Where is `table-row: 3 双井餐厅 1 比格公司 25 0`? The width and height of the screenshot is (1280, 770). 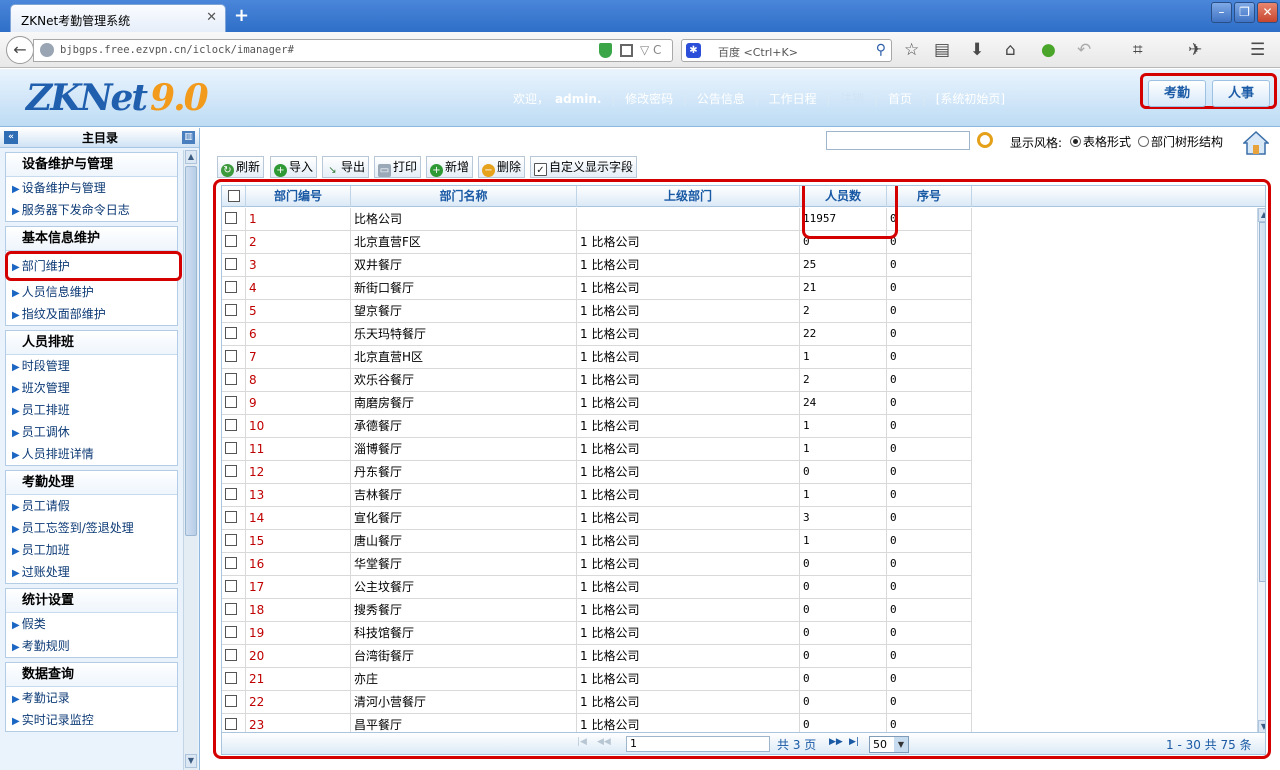 table-row: 3 双井餐厅 1 比格公司 25 0 is located at coordinates (597, 265).